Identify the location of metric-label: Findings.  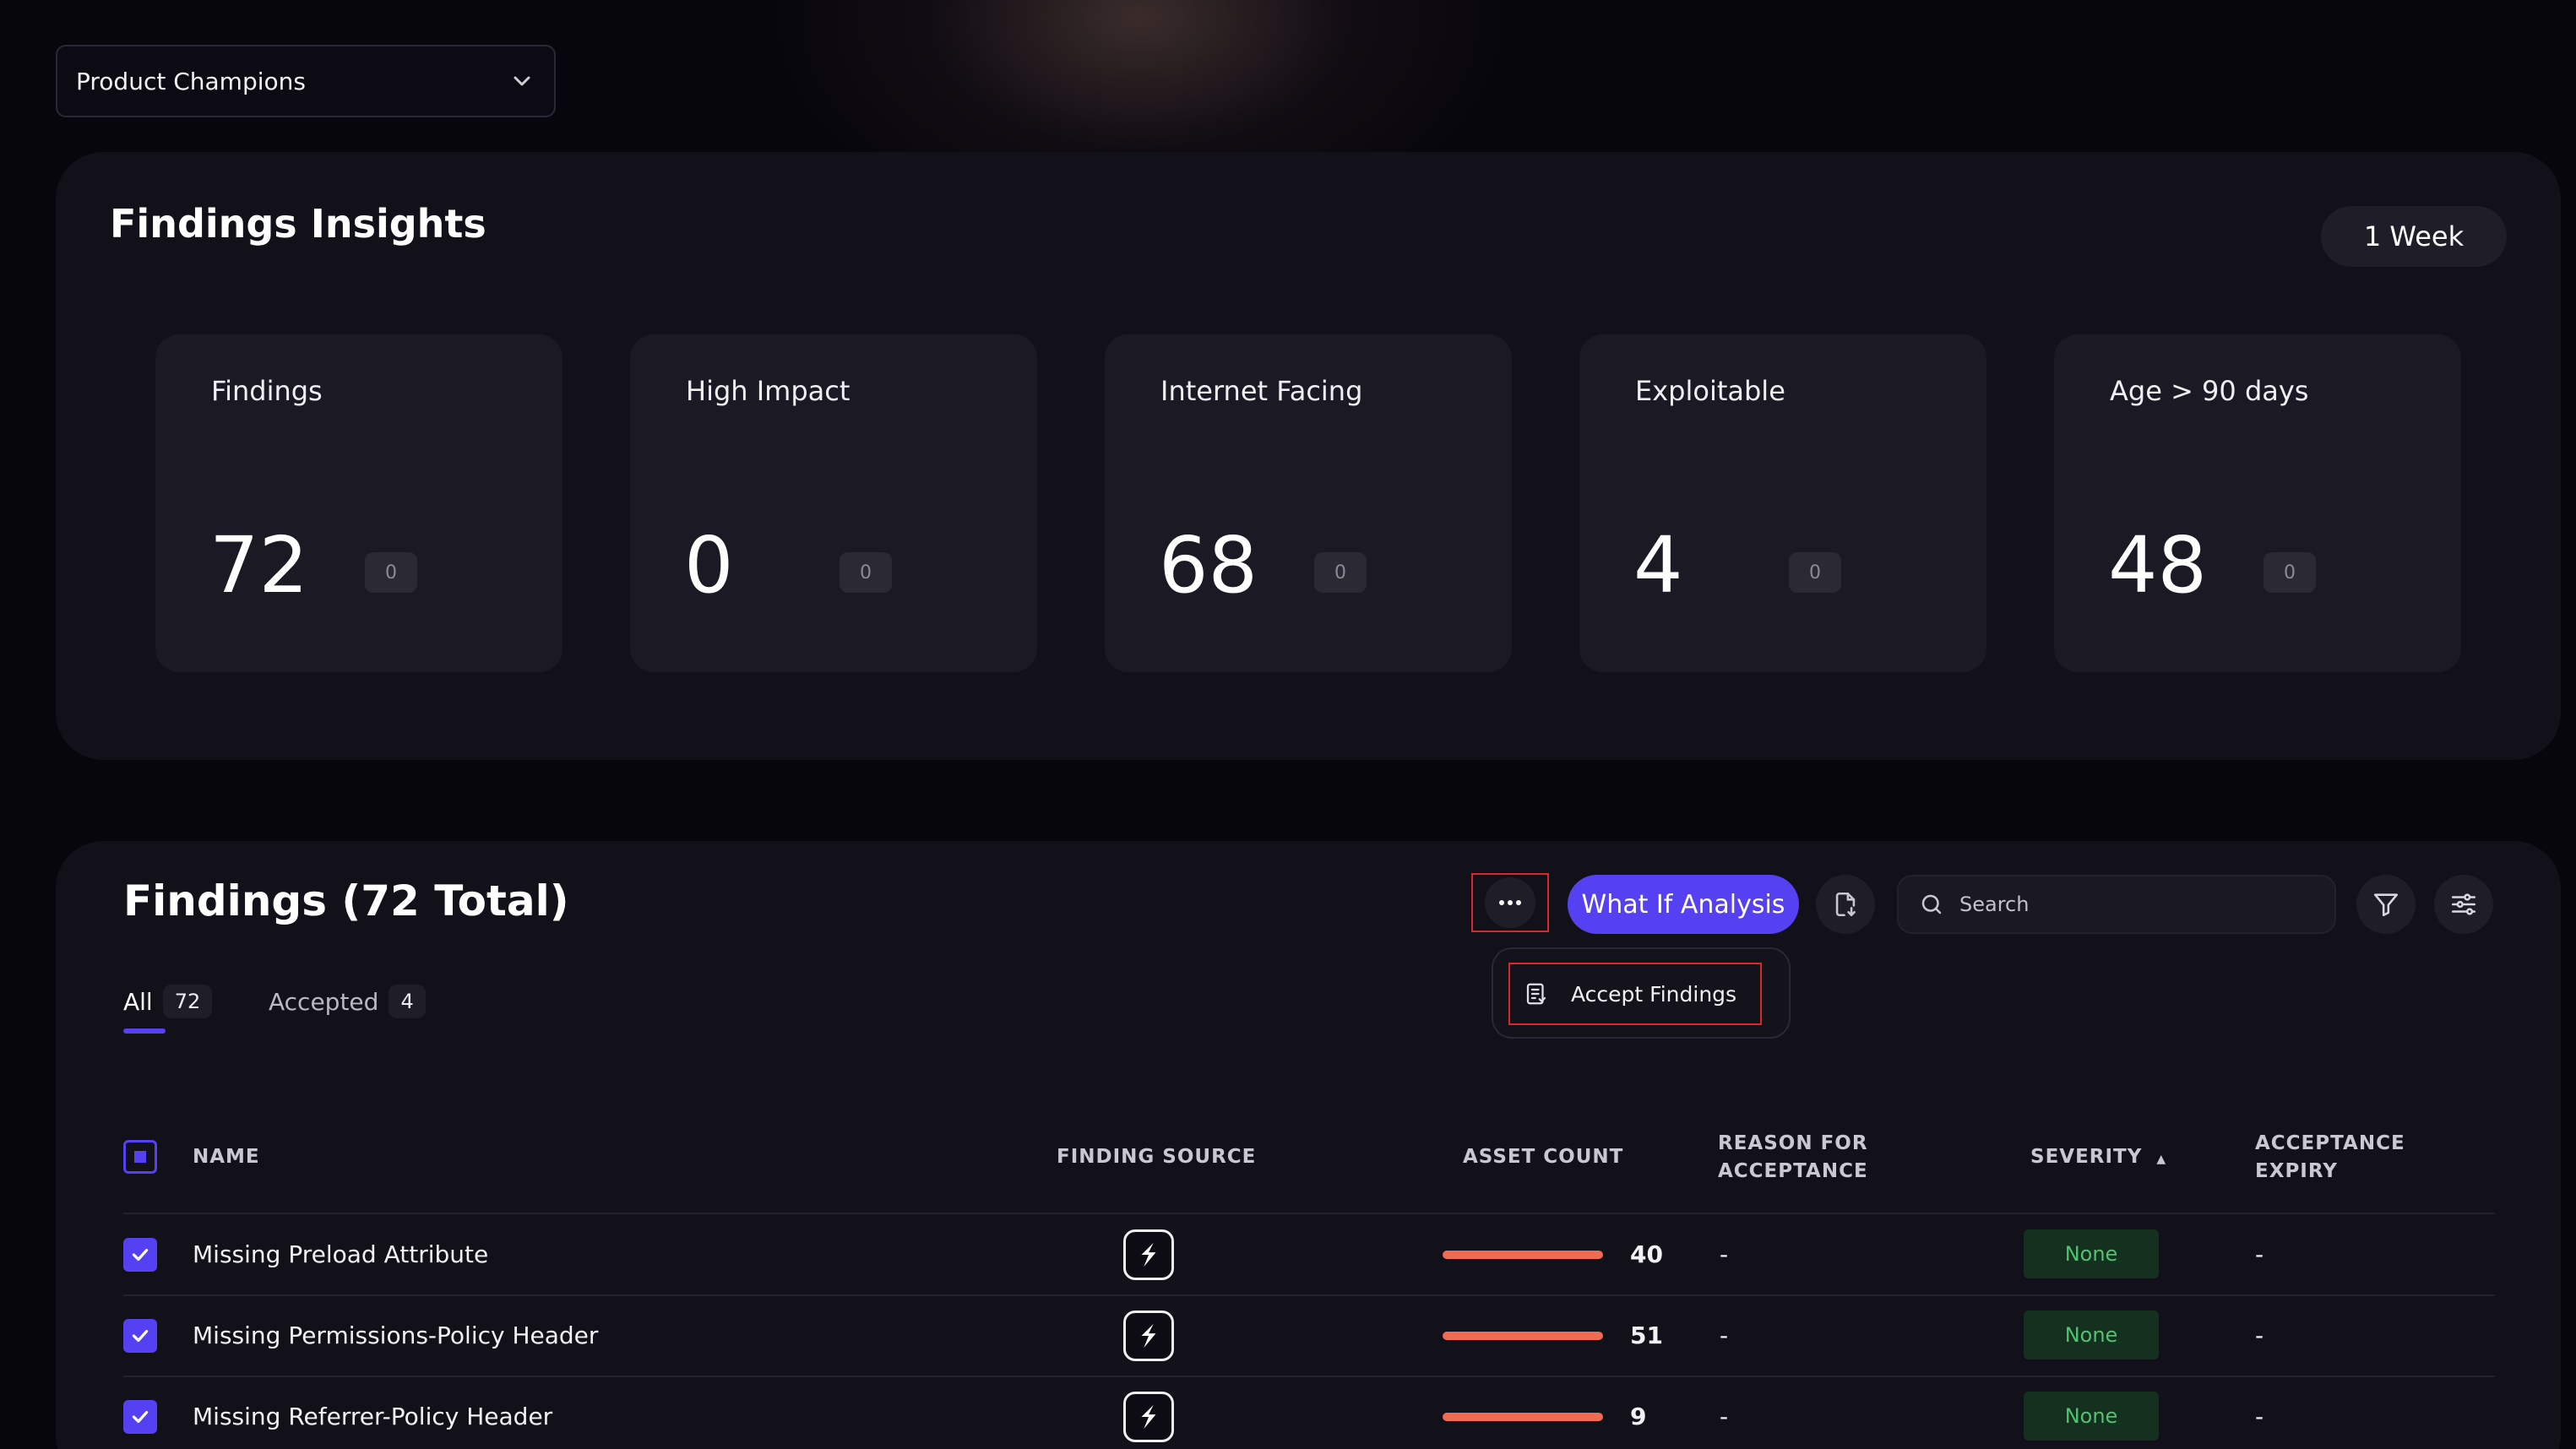
(267, 391).